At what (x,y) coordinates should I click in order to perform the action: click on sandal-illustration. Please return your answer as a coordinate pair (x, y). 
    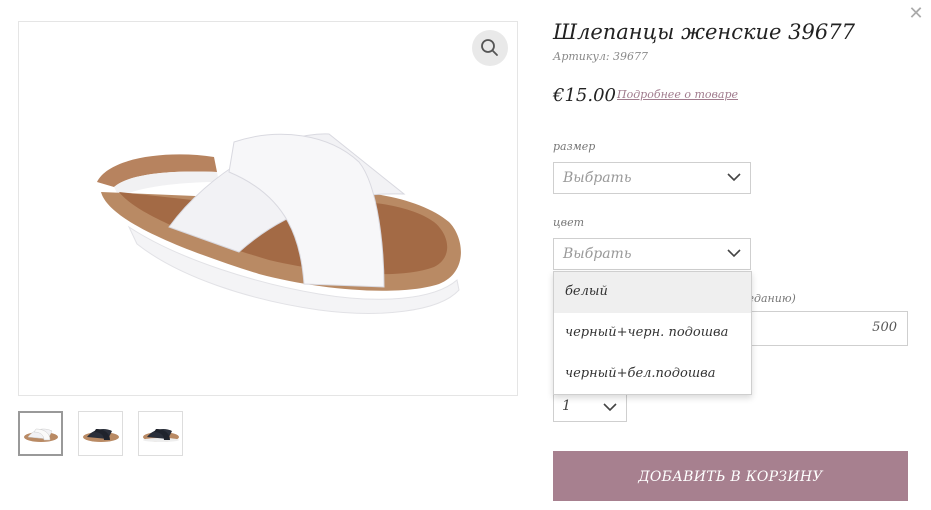
    Looking at the image, I should click on (279, 223).